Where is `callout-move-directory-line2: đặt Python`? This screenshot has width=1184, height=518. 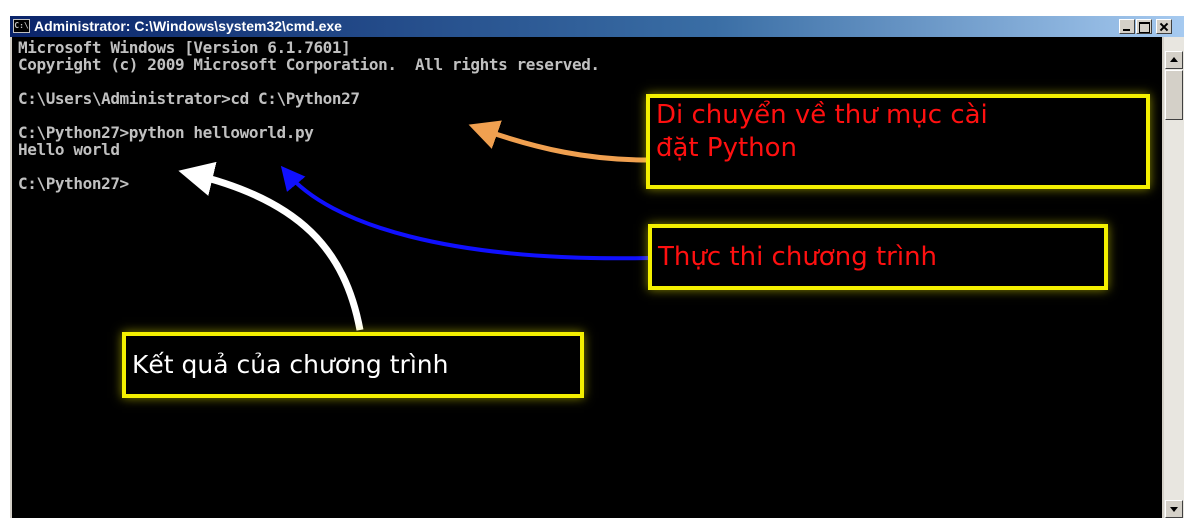
callout-move-directory-line2: đặt Python is located at coordinates (727, 148).